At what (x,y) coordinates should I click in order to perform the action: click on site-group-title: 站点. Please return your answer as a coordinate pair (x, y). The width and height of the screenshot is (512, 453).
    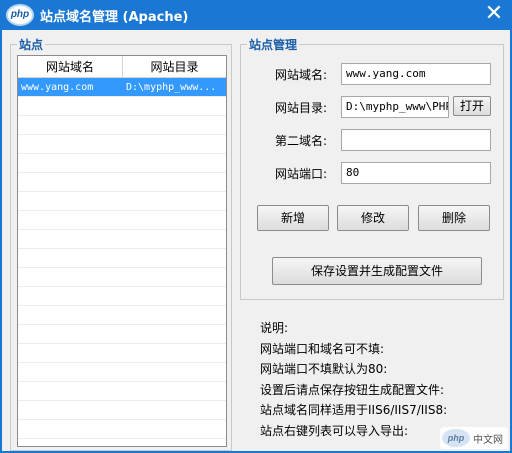
    Looking at the image, I should click on (31, 44).